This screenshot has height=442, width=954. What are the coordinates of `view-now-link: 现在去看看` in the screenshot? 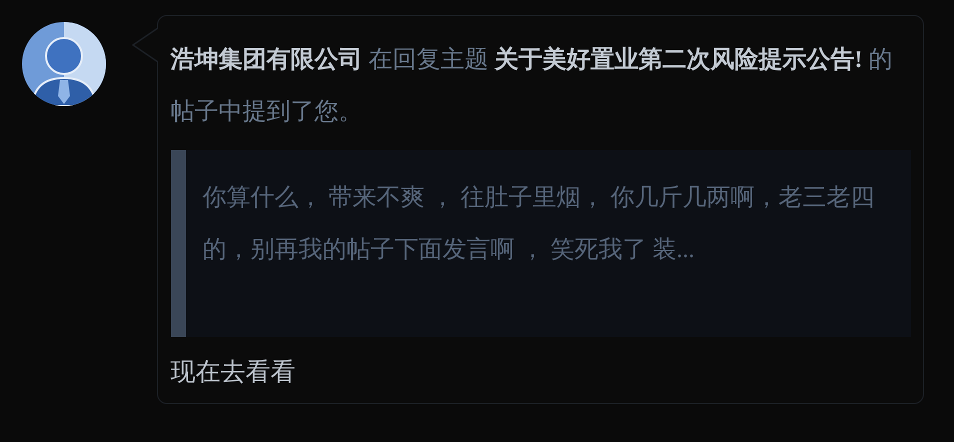 It's located at (233, 371).